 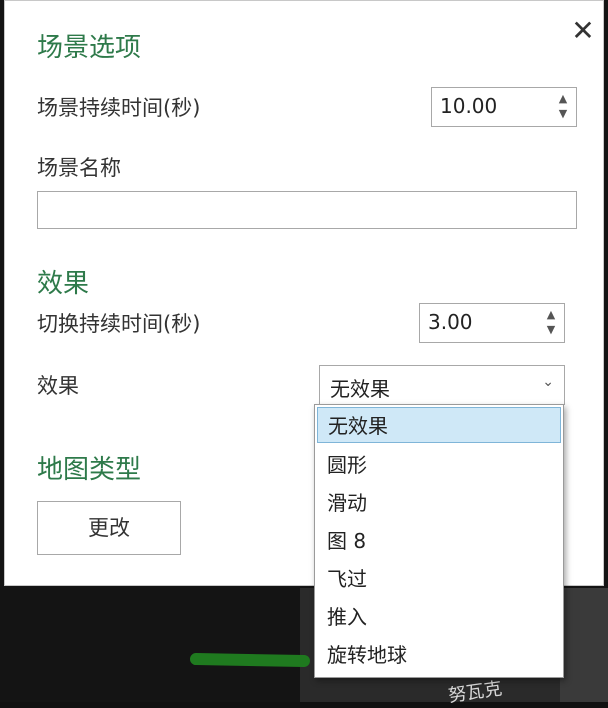 What do you see at coordinates (307, 210) in the screenshot?
I see `scene-name-input` at bounding box center [307, 210].